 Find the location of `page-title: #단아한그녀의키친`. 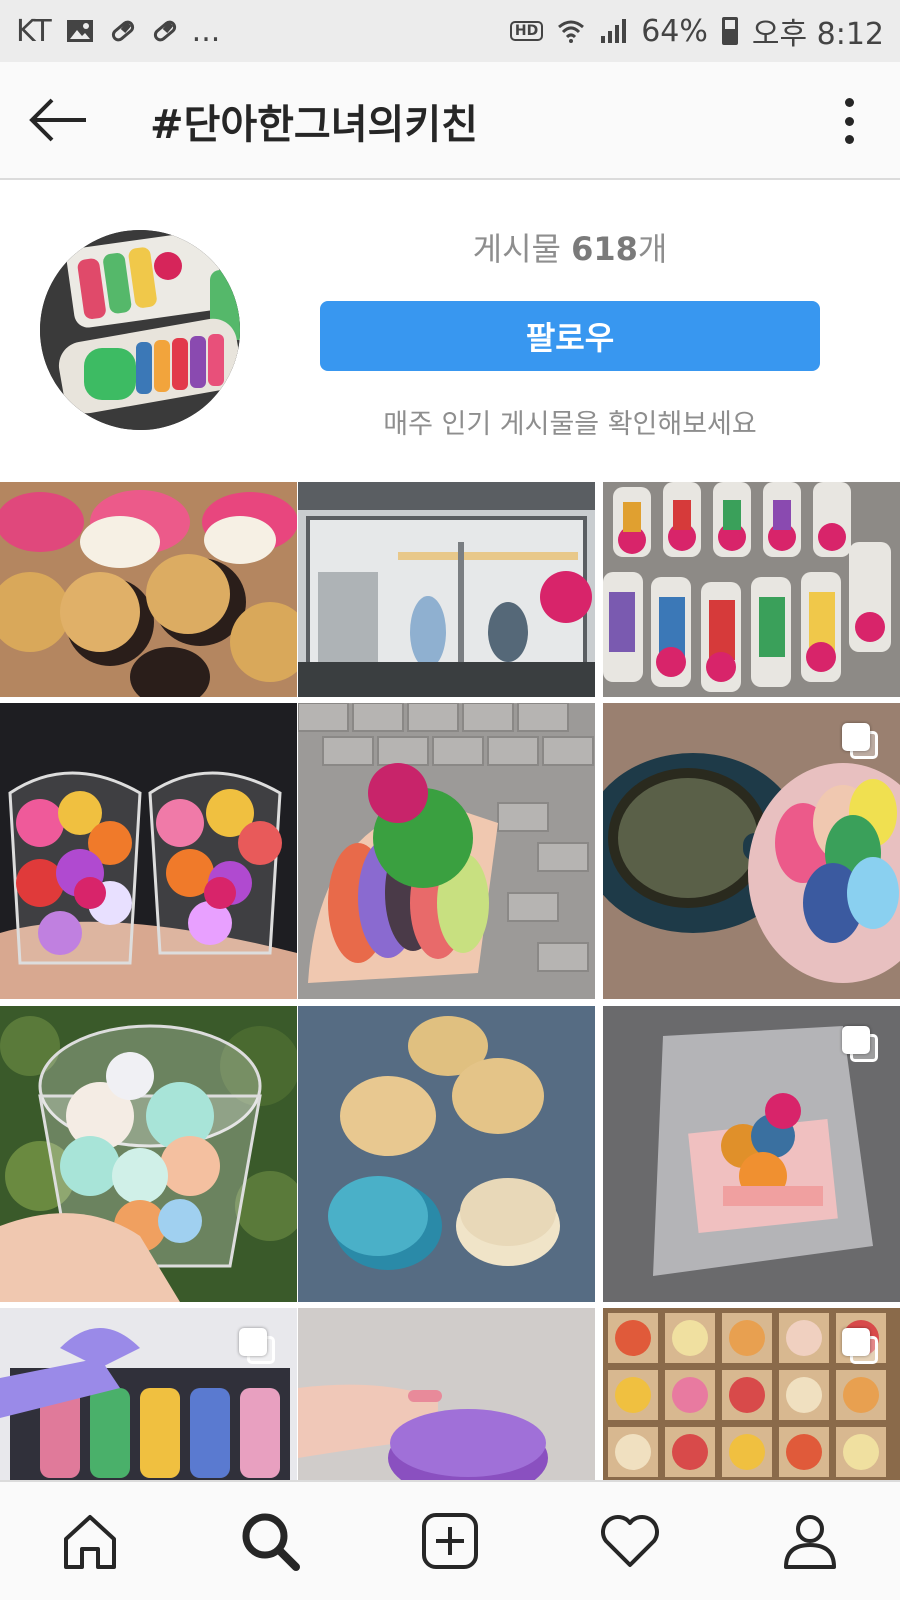

page-title: #단아한그녀의키친 is located at coordinates (314, 125).